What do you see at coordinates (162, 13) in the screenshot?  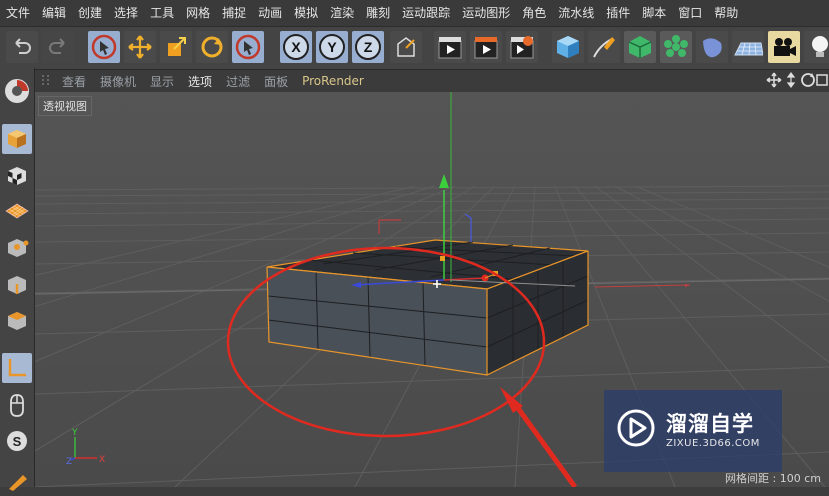 I see `menu-item: 工具` at bounding box center [162, 13].